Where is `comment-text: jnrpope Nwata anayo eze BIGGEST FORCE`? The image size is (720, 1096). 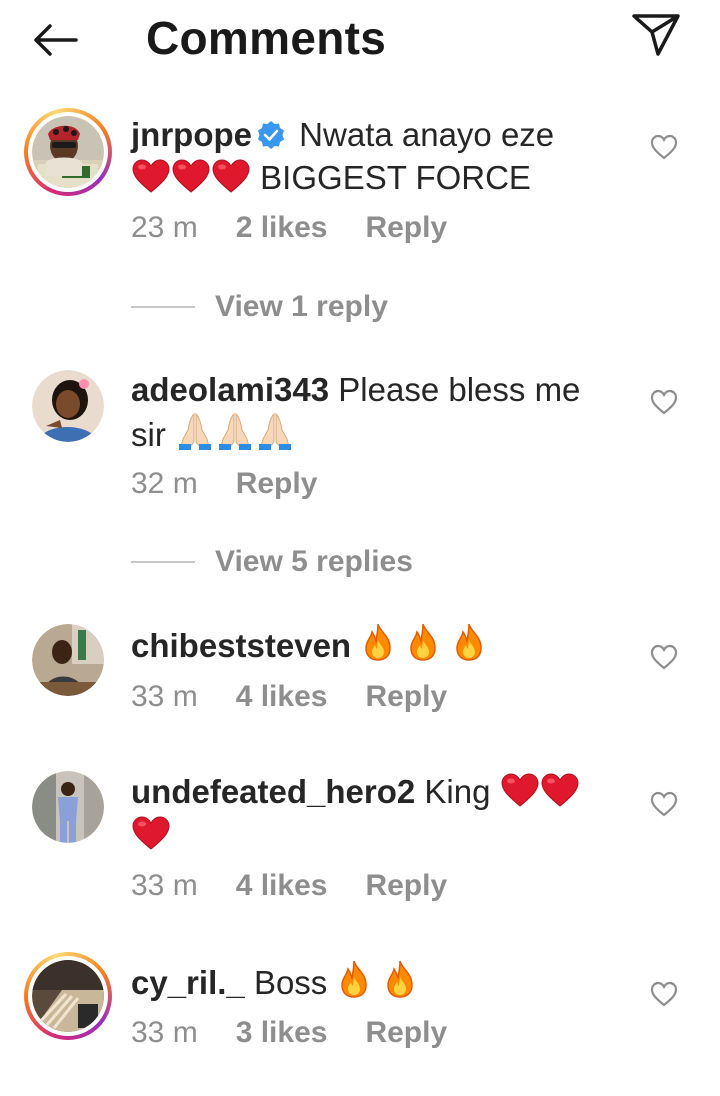 comment-text: jnrpope Nwata anayo eze BIGGEST FORCE is located at coordinates (376, 156).